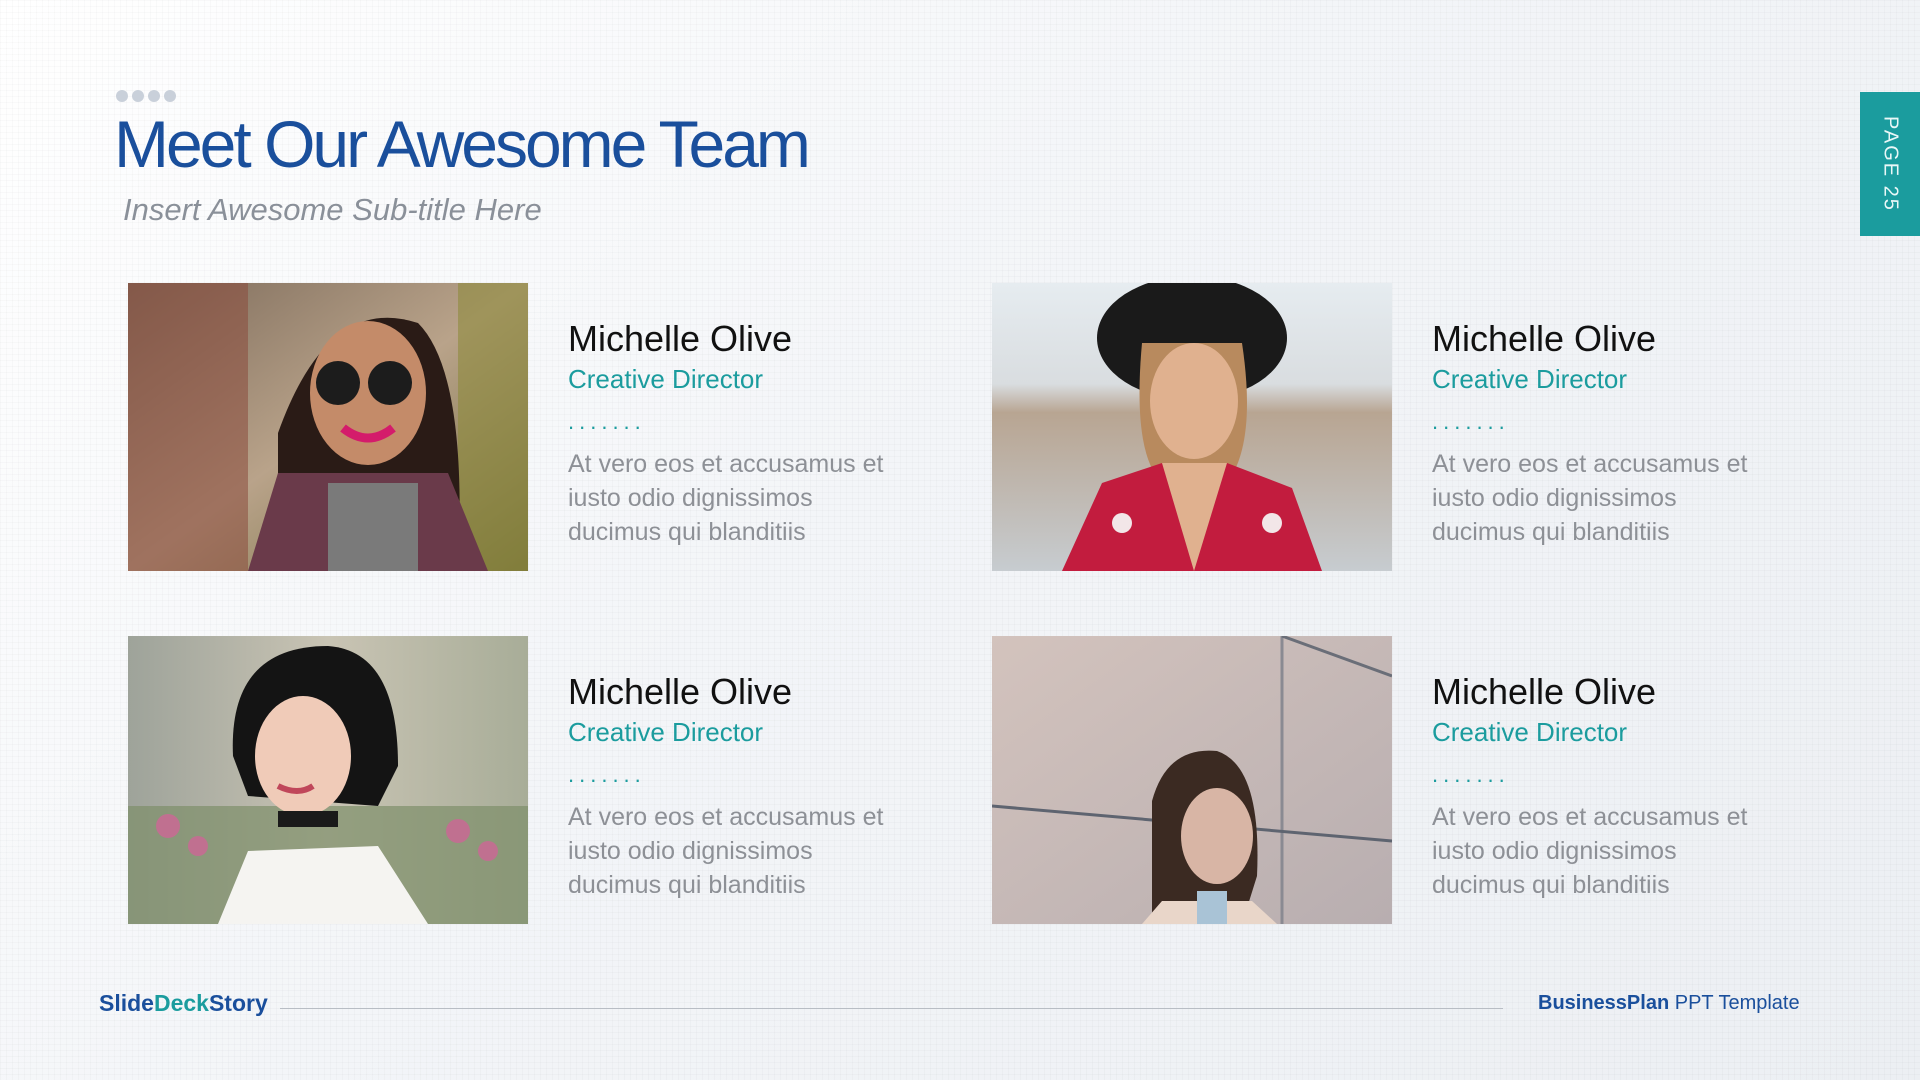  I want to click on footer-template-label: BusinessPlan PPT Template, so click(1669, 1003).